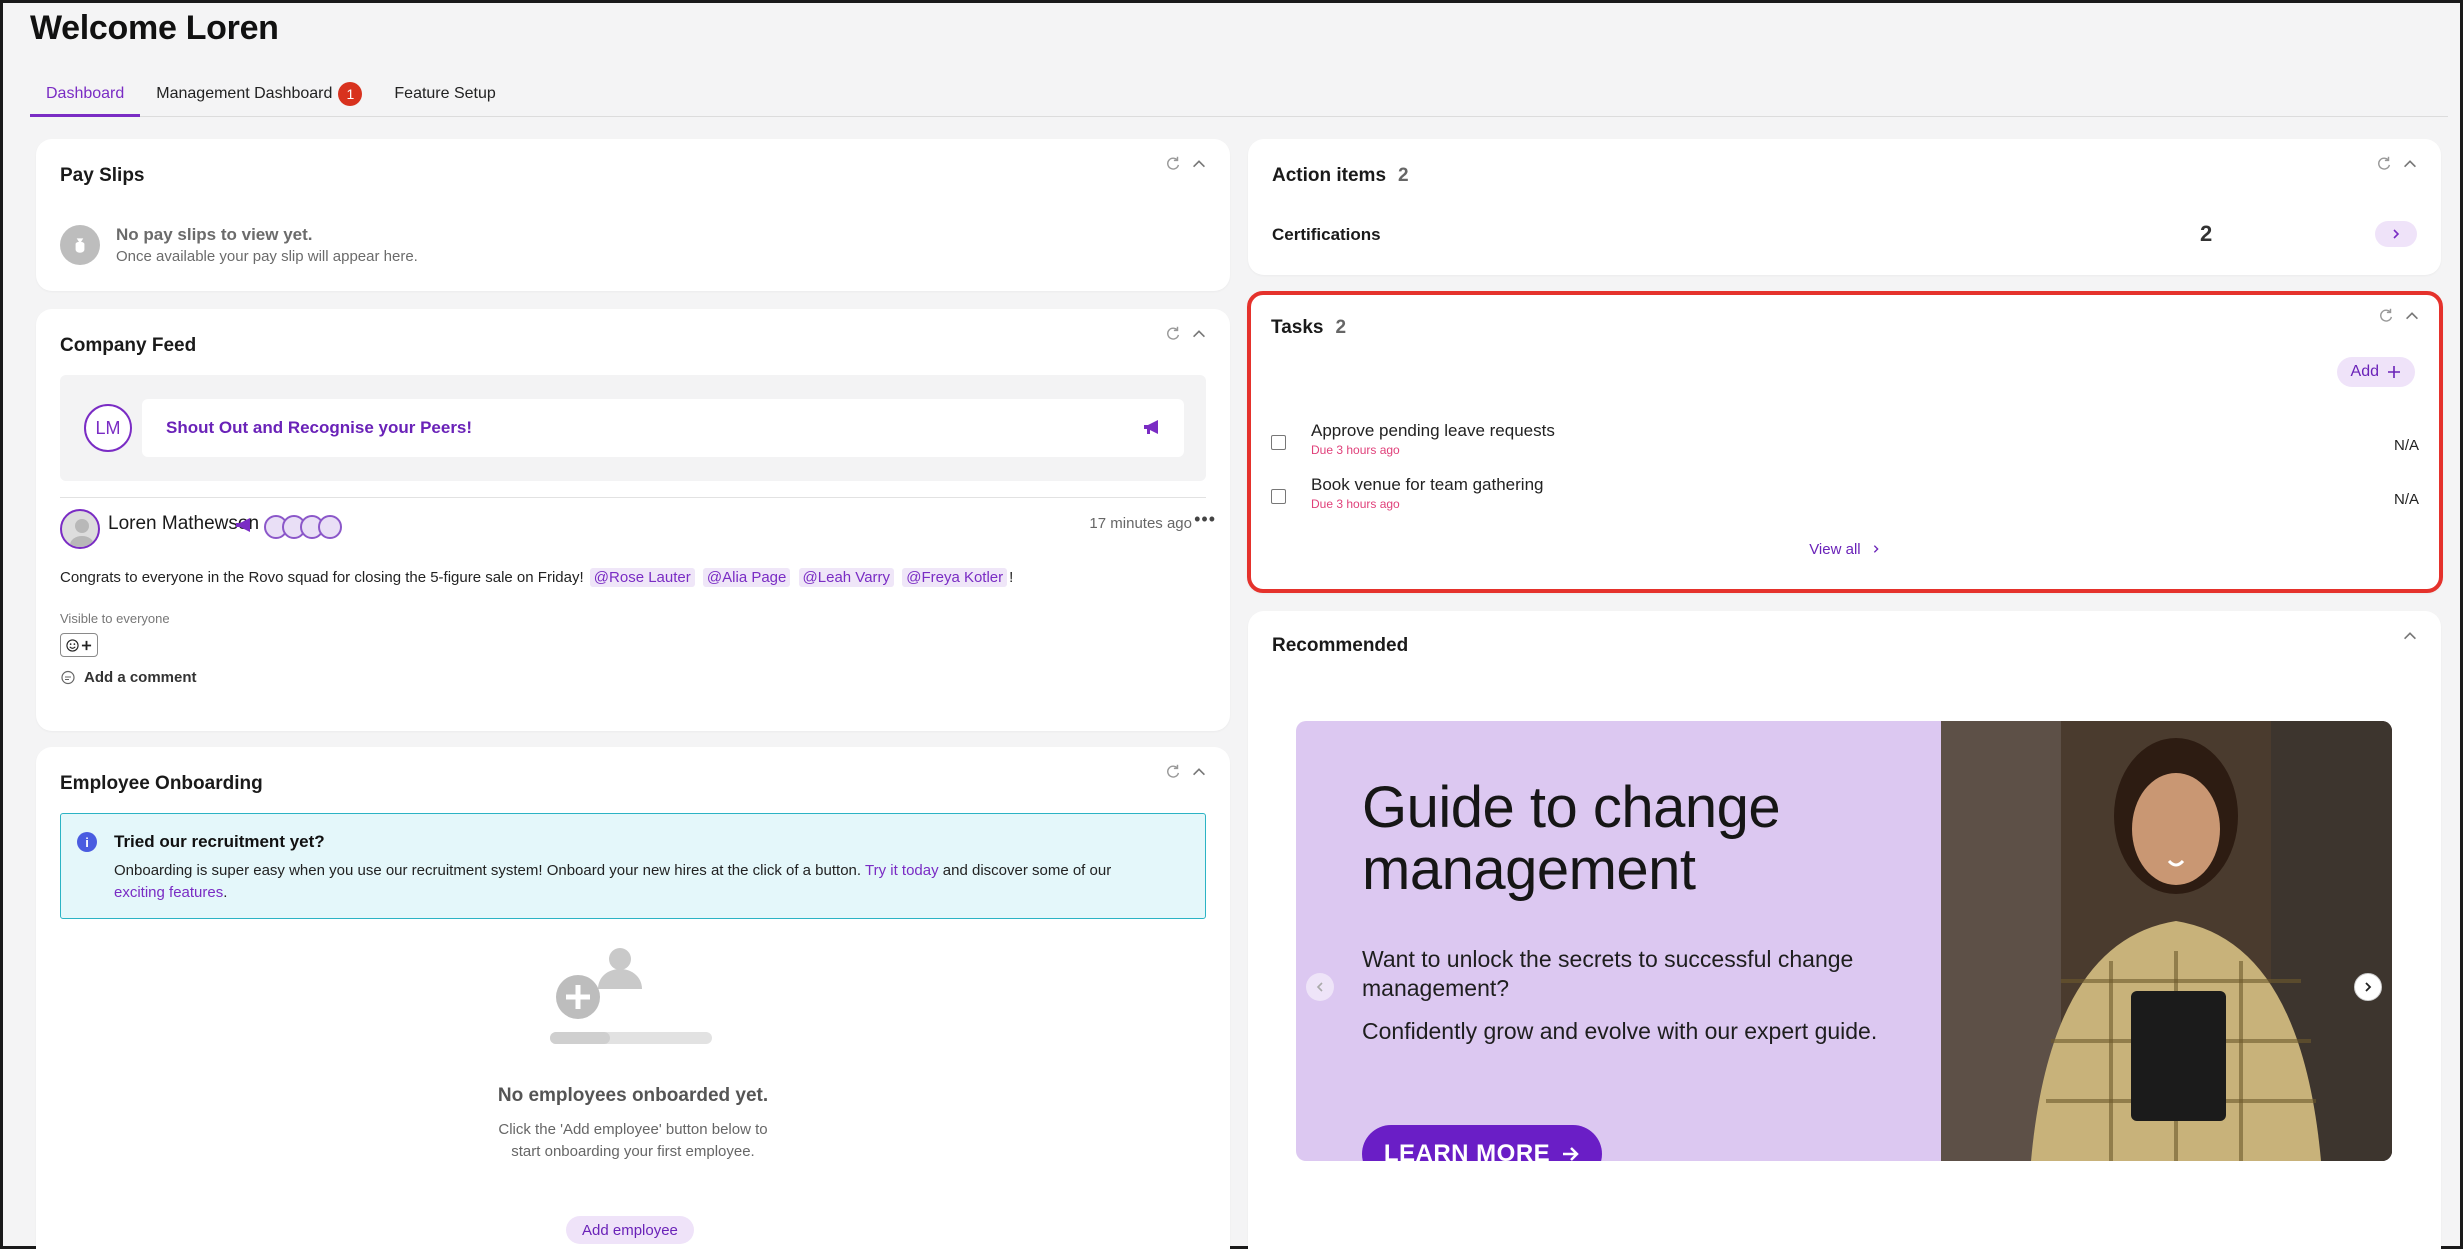 Image resolution: width=2463 pixels, height=1249 pixels. What do you see at coordinates (955, 577) in the screenshot?
I see `mention: @Freya Kotler` at bounding box center [955, 577].